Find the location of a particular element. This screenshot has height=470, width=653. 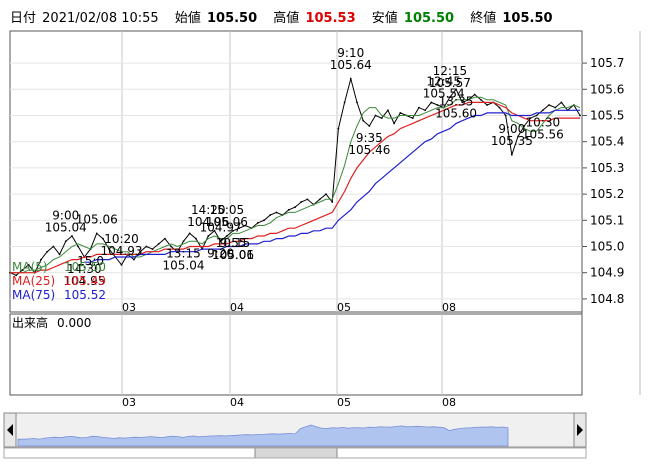

x-tick-label-volume: 03 is located at coordinates (129, 402).